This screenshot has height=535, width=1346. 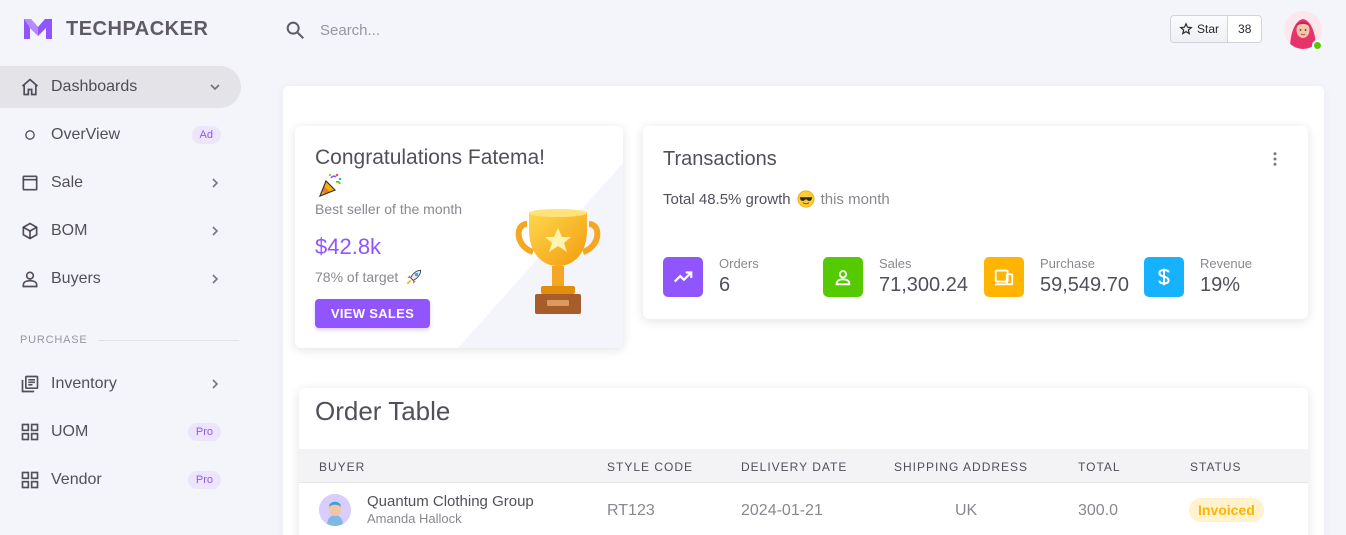 What do you see at coordinates (1275, 159) in the screenshot?
I see `more-vertical-icon` at bounding box center [1275, 159].